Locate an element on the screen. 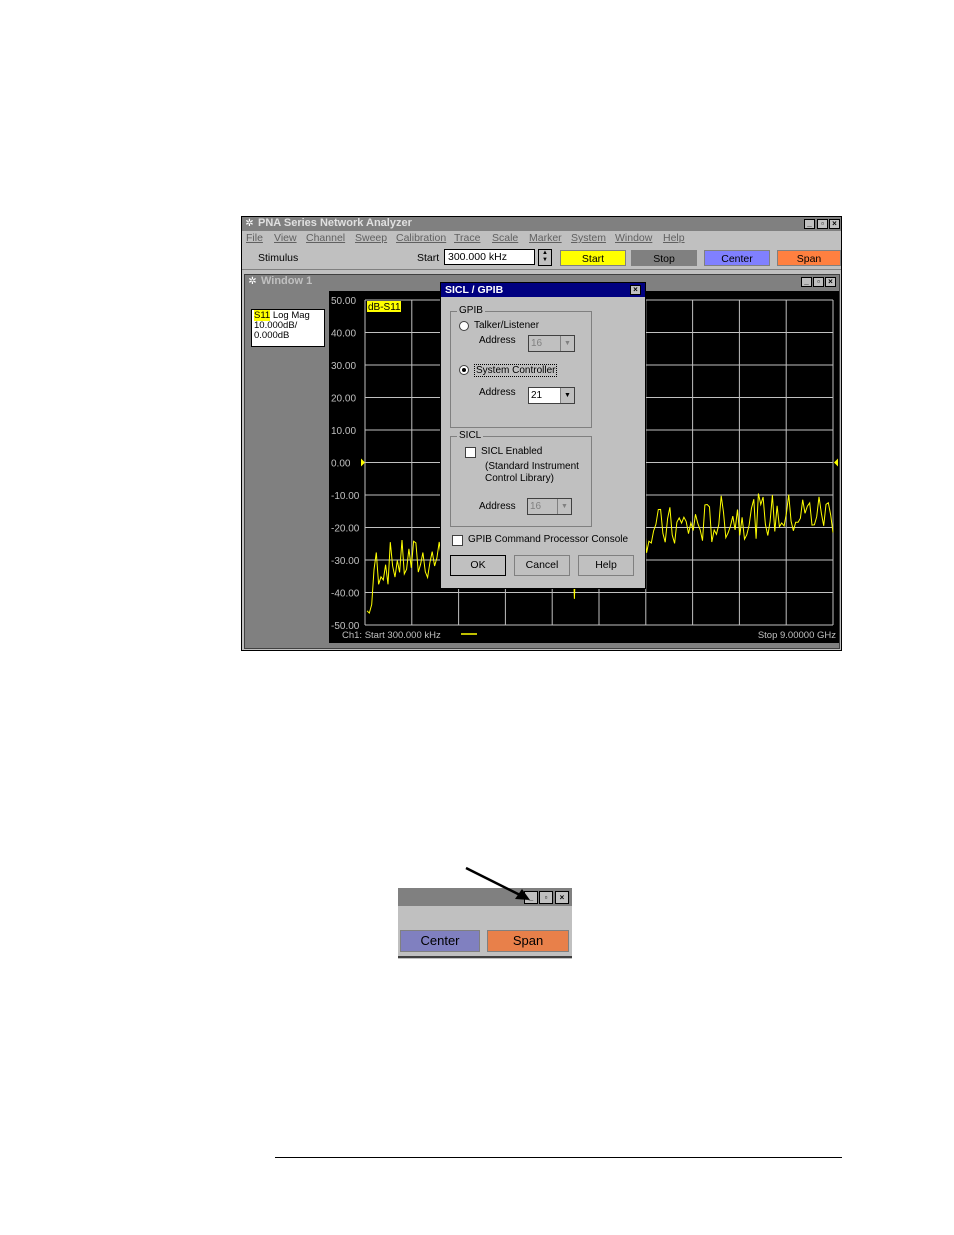  menu-calibration: Calibration is located at coordinates (421, 238).